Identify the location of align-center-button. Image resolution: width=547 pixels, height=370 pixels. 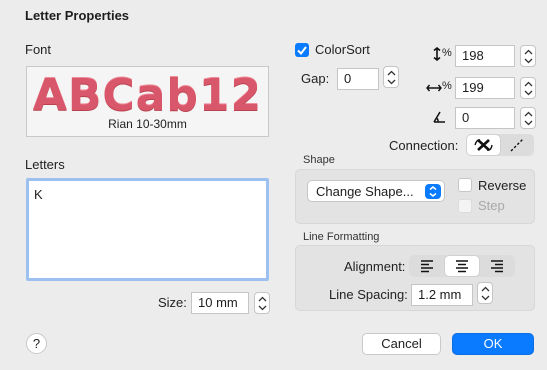
(462, 266).